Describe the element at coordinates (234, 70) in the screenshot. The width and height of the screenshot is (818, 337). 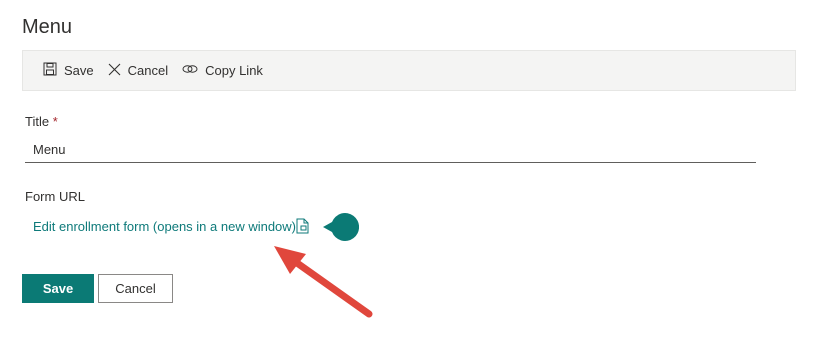
I see `toolbar-copy-link-label: Copy Link` at that location.